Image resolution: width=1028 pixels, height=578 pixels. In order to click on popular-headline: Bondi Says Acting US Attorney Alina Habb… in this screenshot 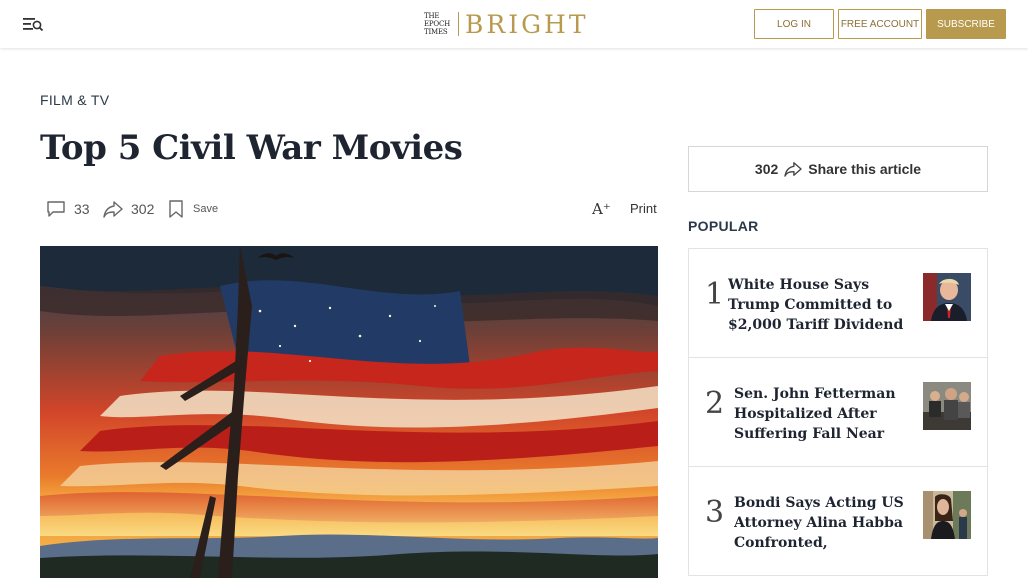, I will do `click(824, 523)`.